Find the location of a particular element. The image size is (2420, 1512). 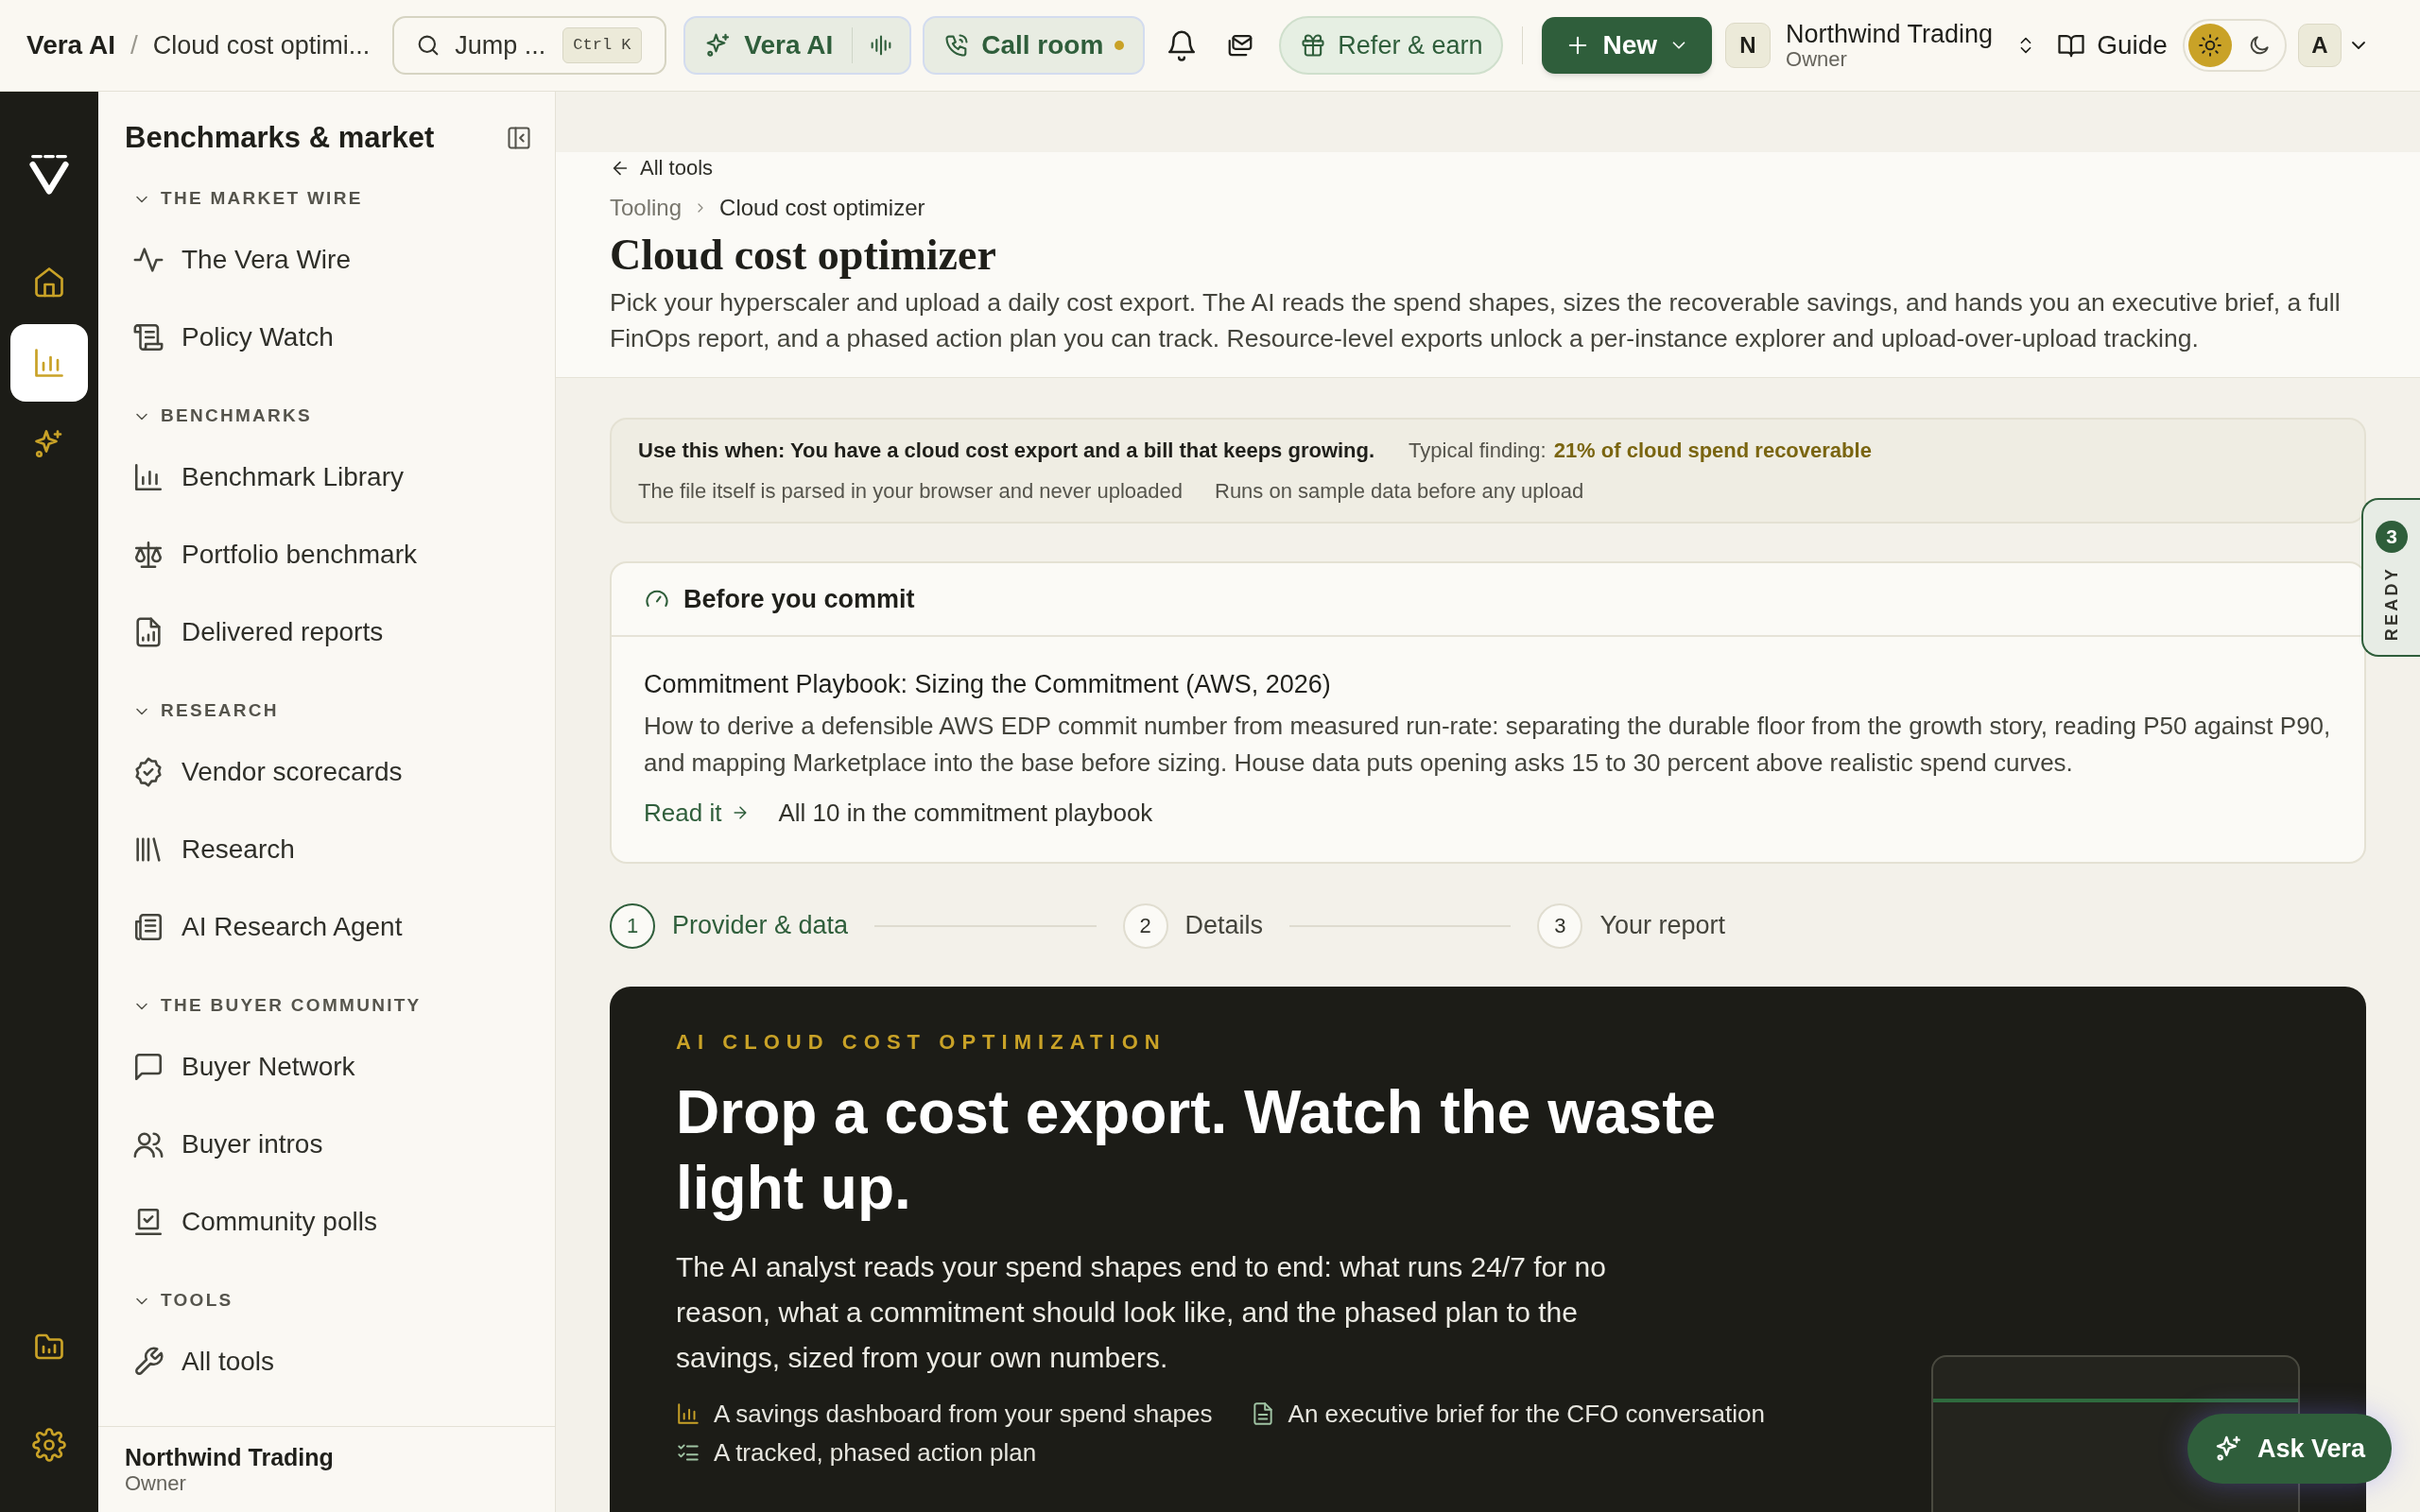

finding-value: 21% of cloud spend recoverable is located at coordinates (1712, 451).